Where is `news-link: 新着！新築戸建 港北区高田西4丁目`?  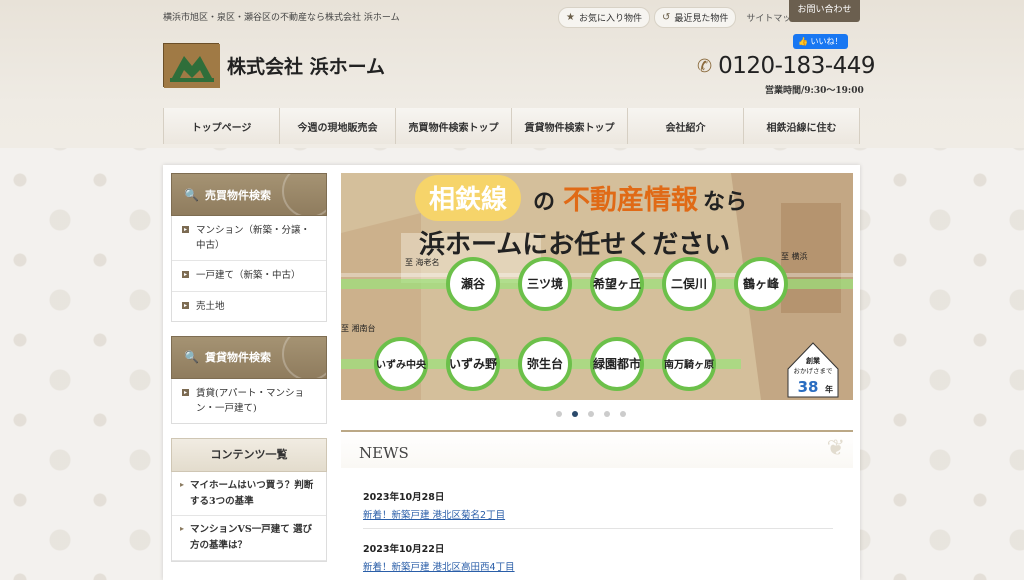
news-link: 新着！新築戸建 港北区高田西4丁目 is located at coordinates (598, 566).